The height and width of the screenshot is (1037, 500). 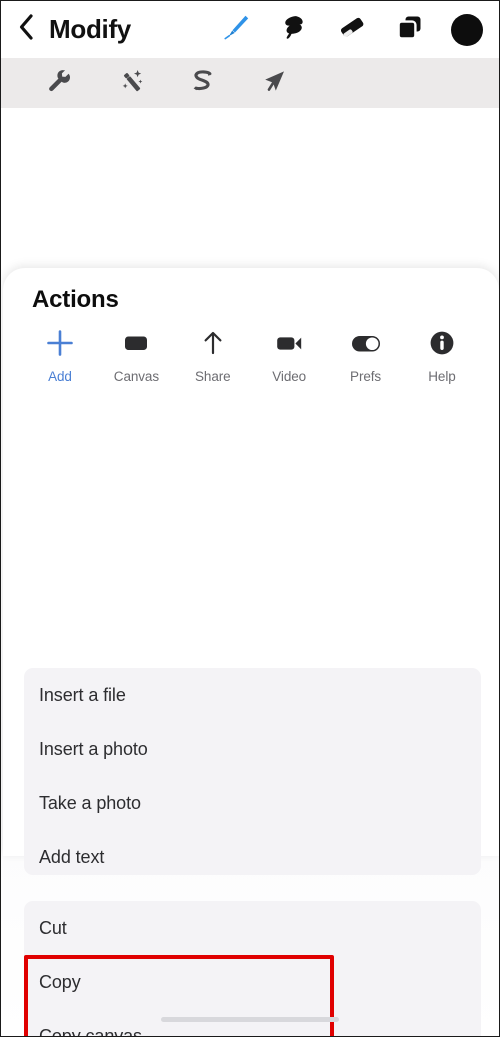 What do you see at coordinates (213, 376) in the screenshot?
I see `action-share-label: Share` at bounding box center [213, 376].